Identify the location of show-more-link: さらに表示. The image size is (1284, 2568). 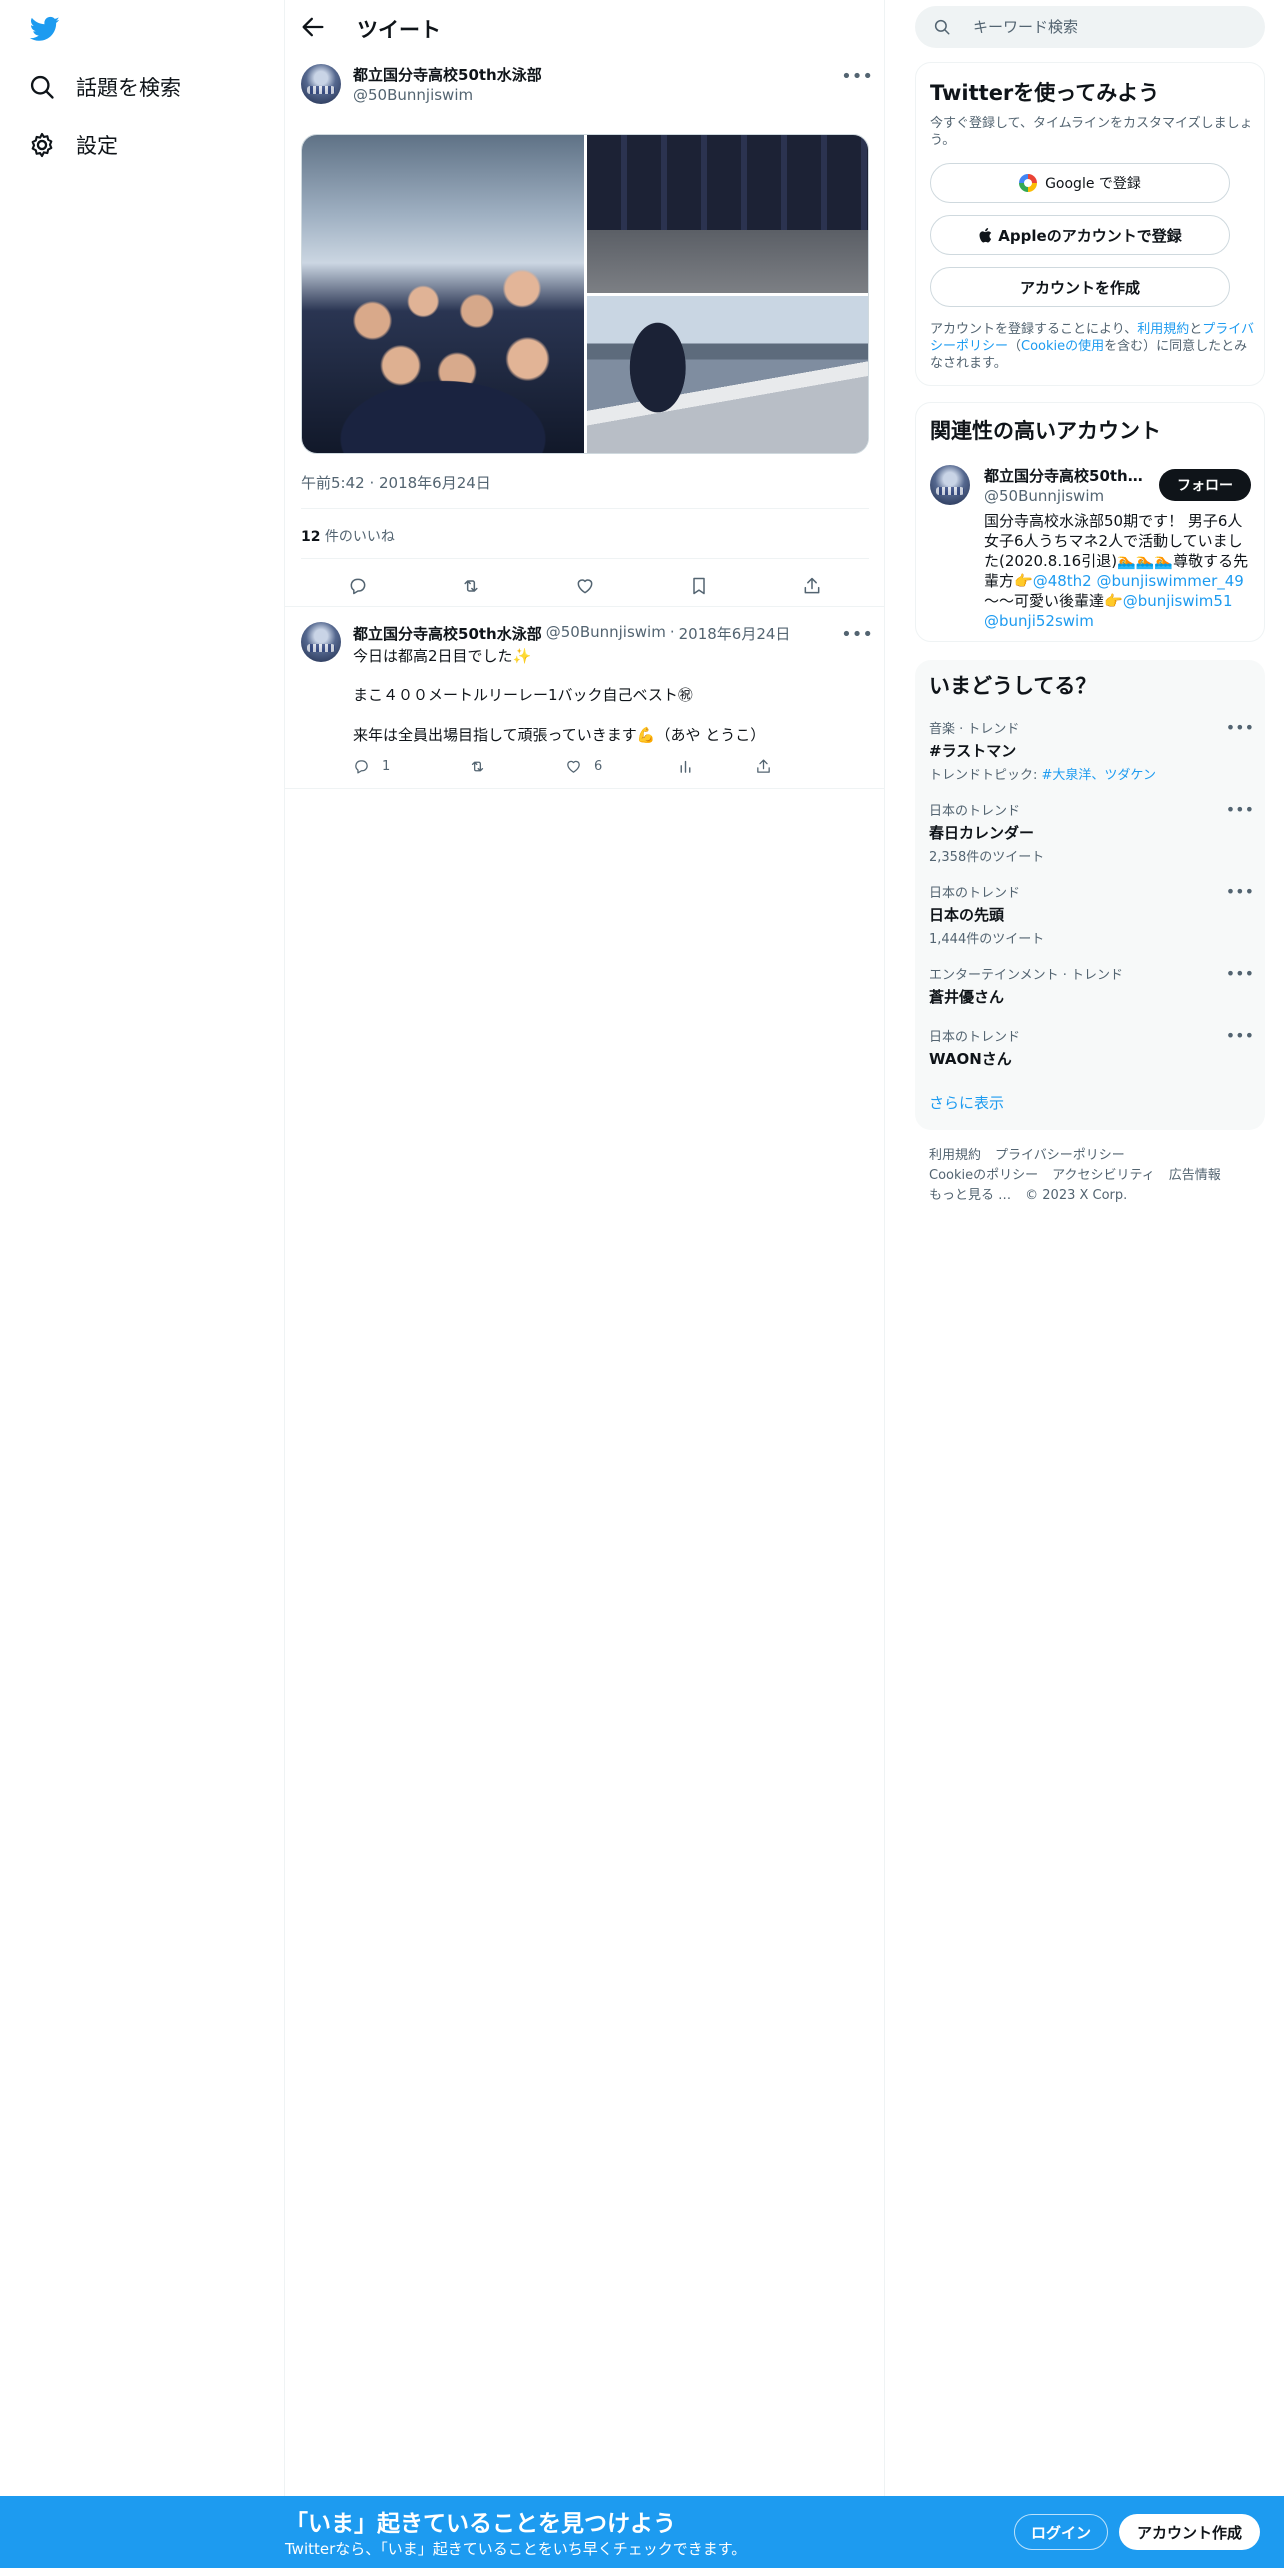
(966, 1102).